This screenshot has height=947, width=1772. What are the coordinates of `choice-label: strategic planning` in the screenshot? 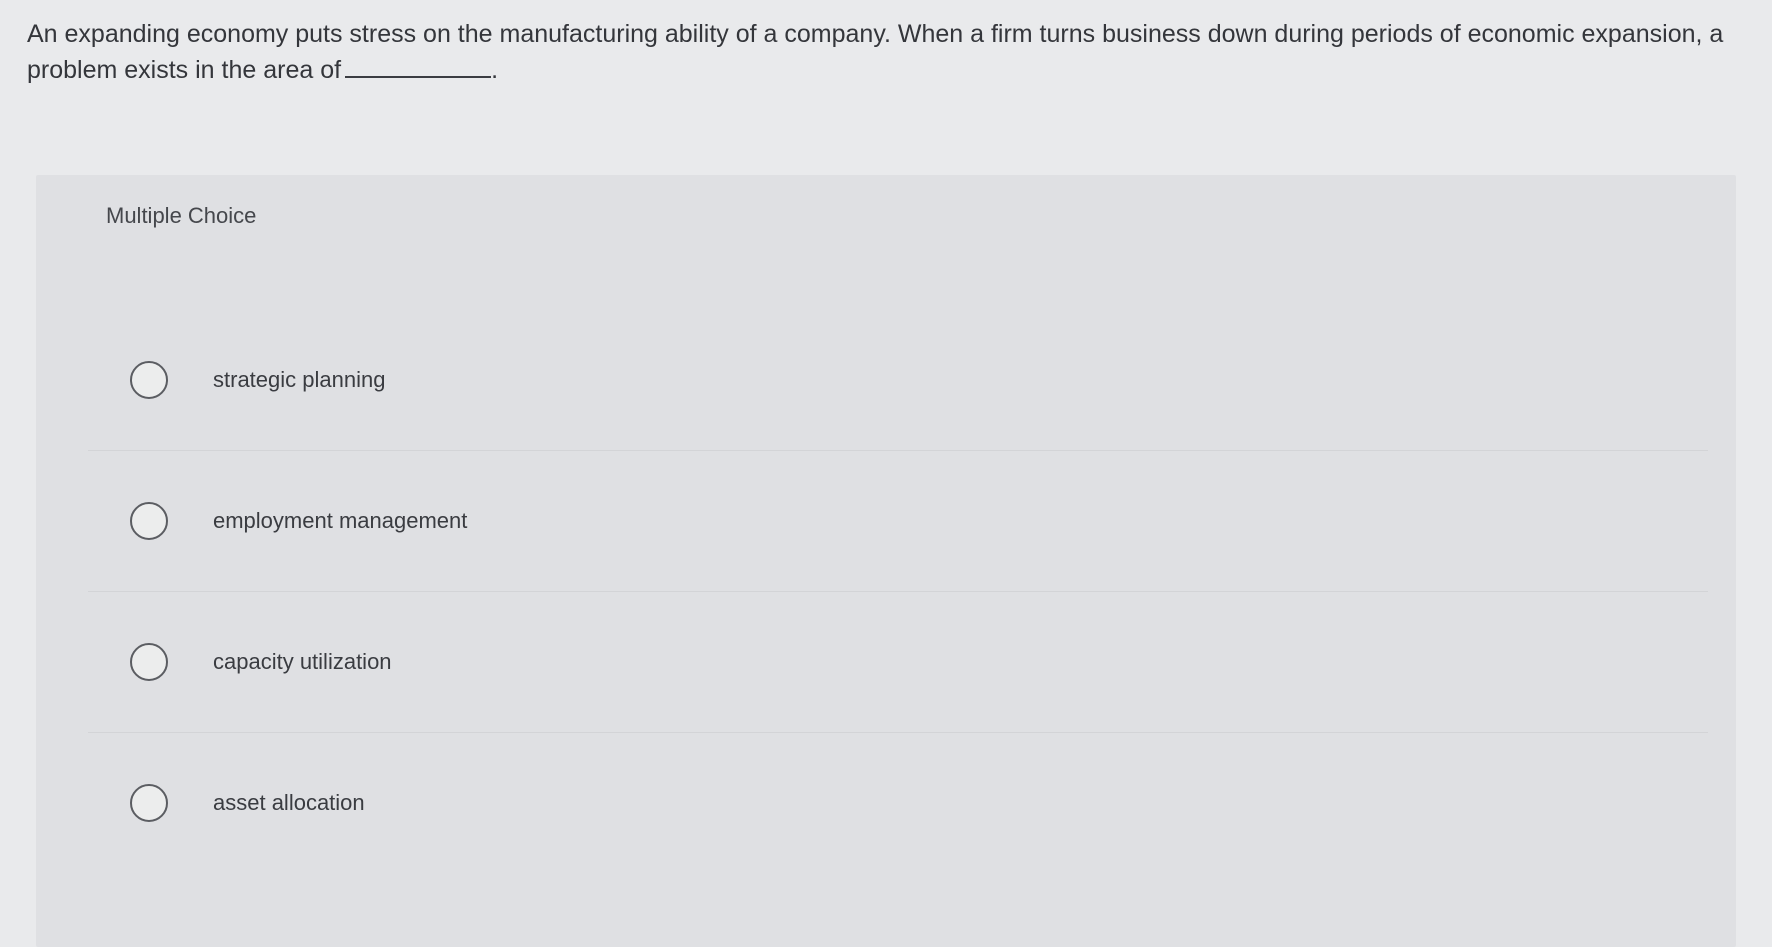 It's located at (299, 379).